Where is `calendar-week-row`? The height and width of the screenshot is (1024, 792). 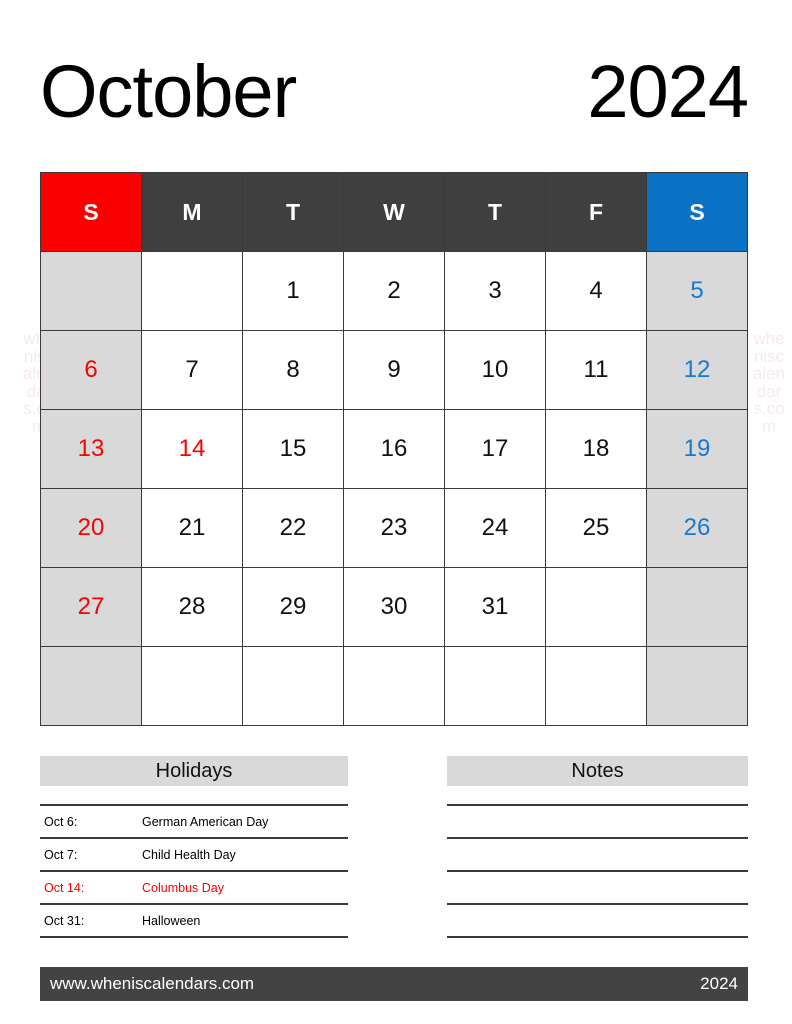
calendar-week-row is located at coordinates (394, 686).